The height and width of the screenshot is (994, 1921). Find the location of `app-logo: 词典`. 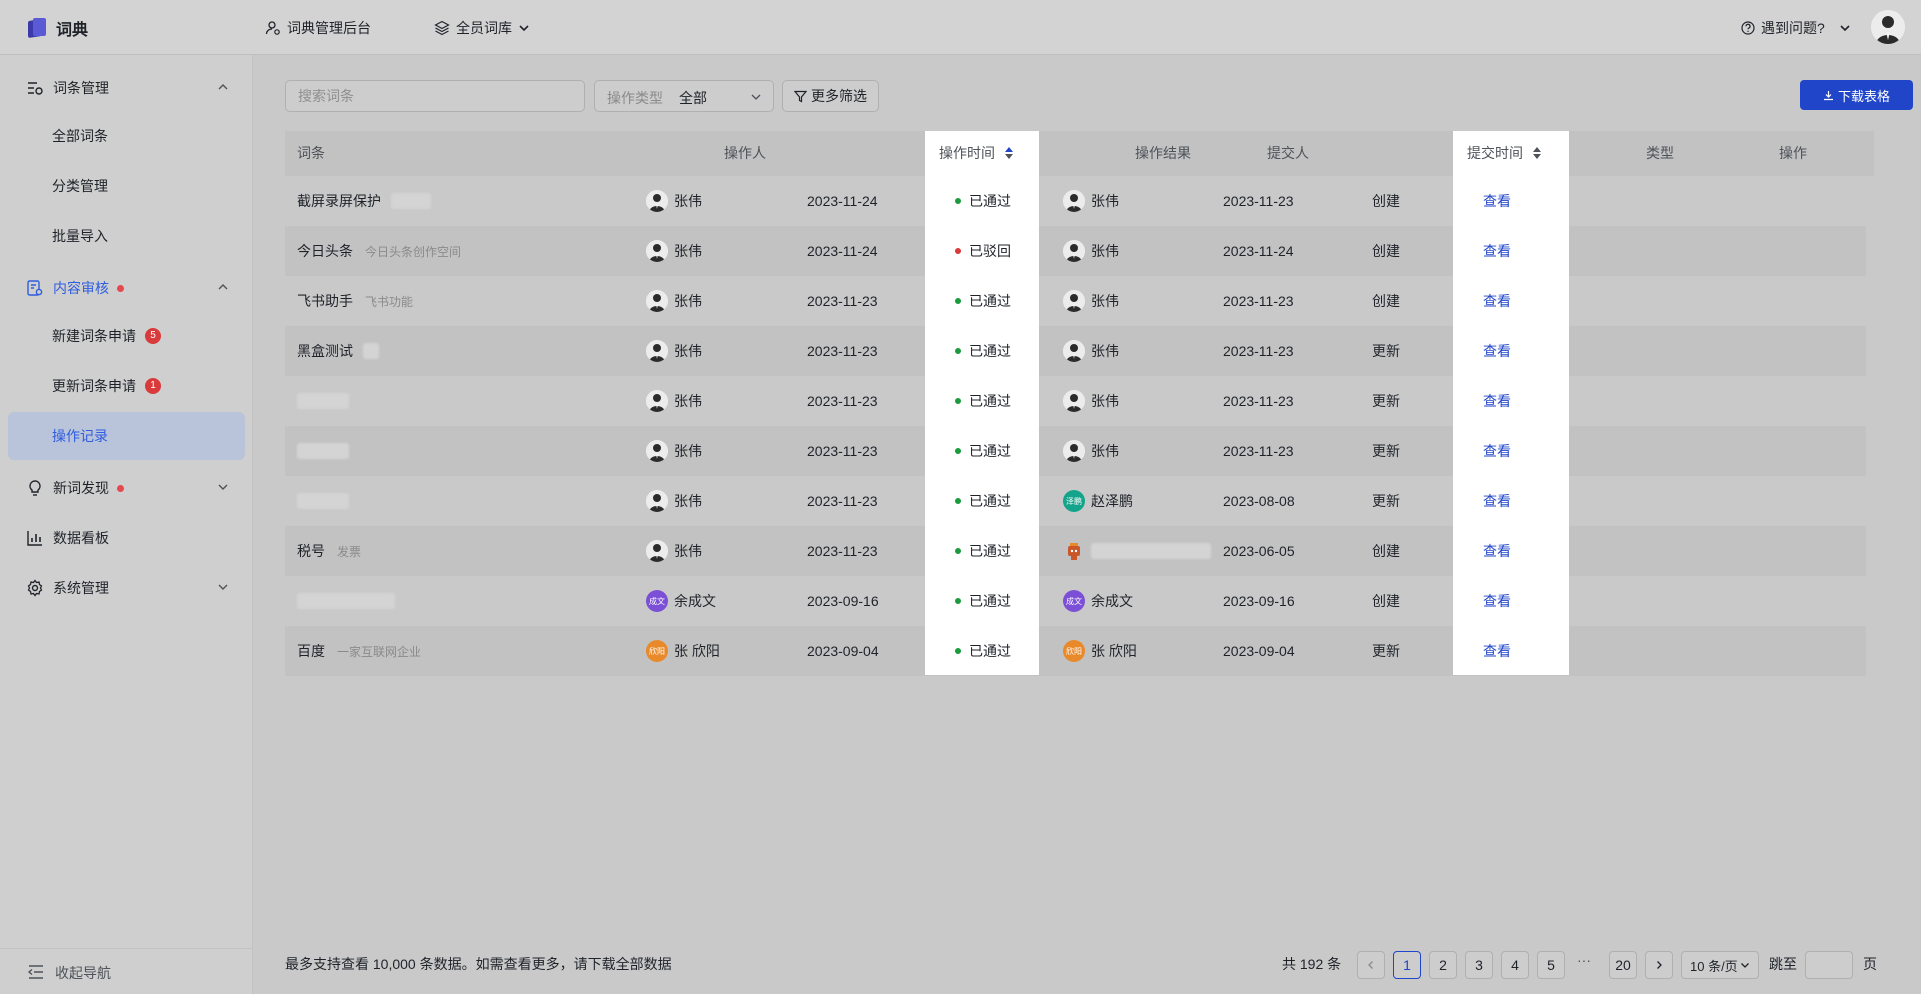

app-logo: 词典 is located at coordinates (57, 28).